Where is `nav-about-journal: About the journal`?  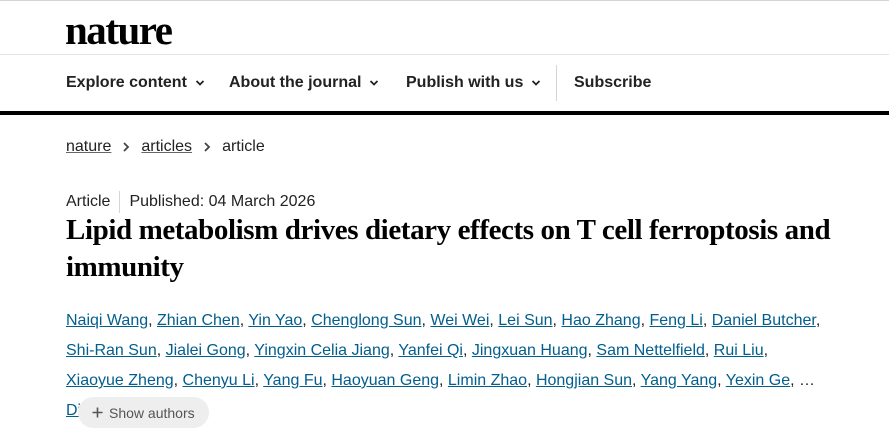 nav-about-journal: About the journal is located at coordinates (304, 83).